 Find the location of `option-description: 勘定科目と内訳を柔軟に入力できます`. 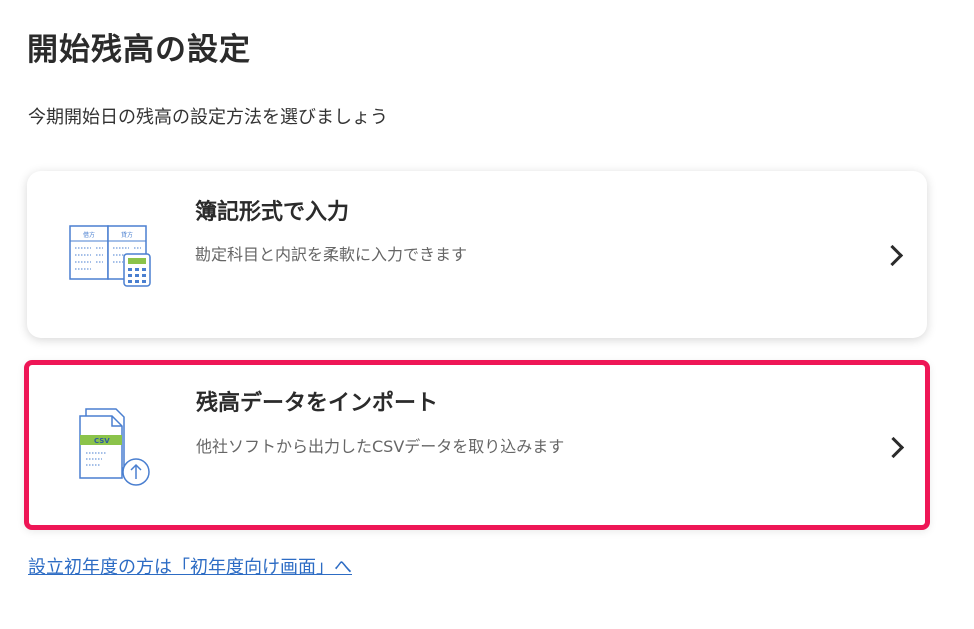

option-description: 勘定科目と内訳を柔軟に入力できます is located at coordinates (331, 254).